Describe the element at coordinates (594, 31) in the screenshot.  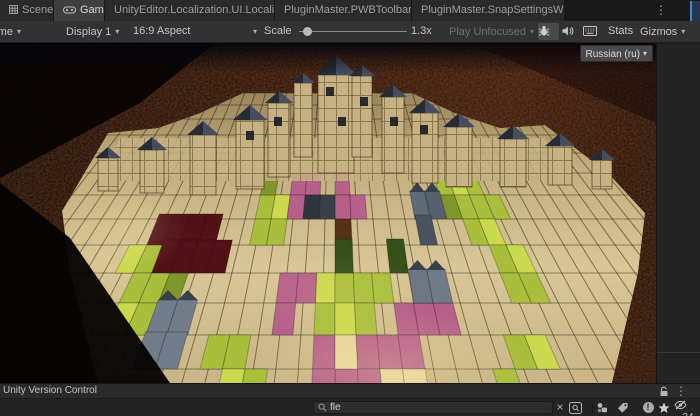
I see `keyboard-icon` at that location.